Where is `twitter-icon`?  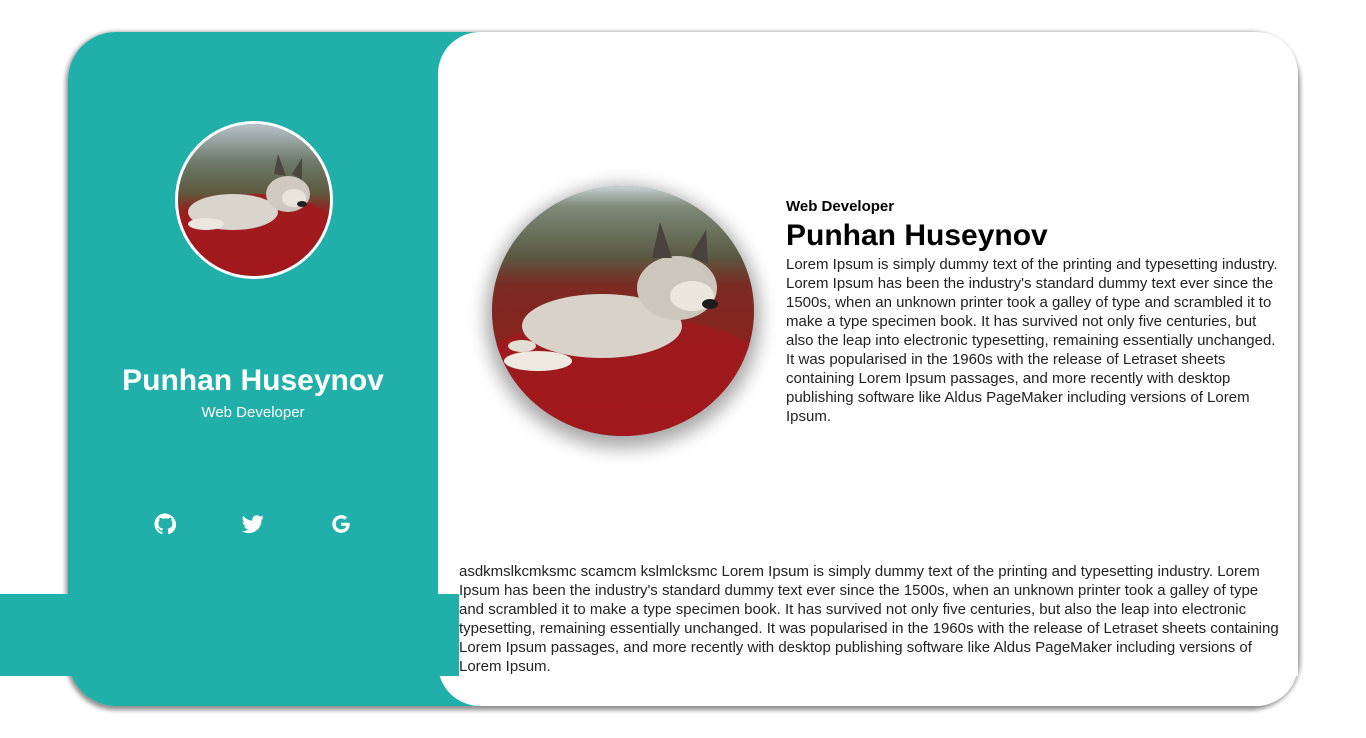
twitter-icon is located at coordinates (253, 524).